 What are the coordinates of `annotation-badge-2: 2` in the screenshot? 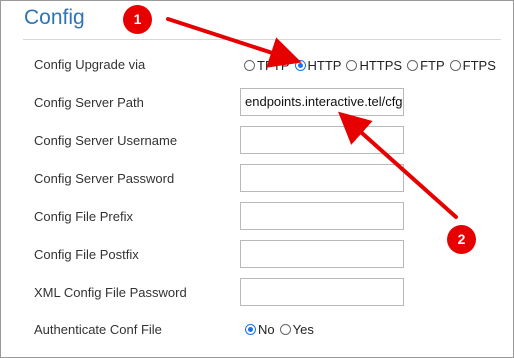 It's located at (461, 239).